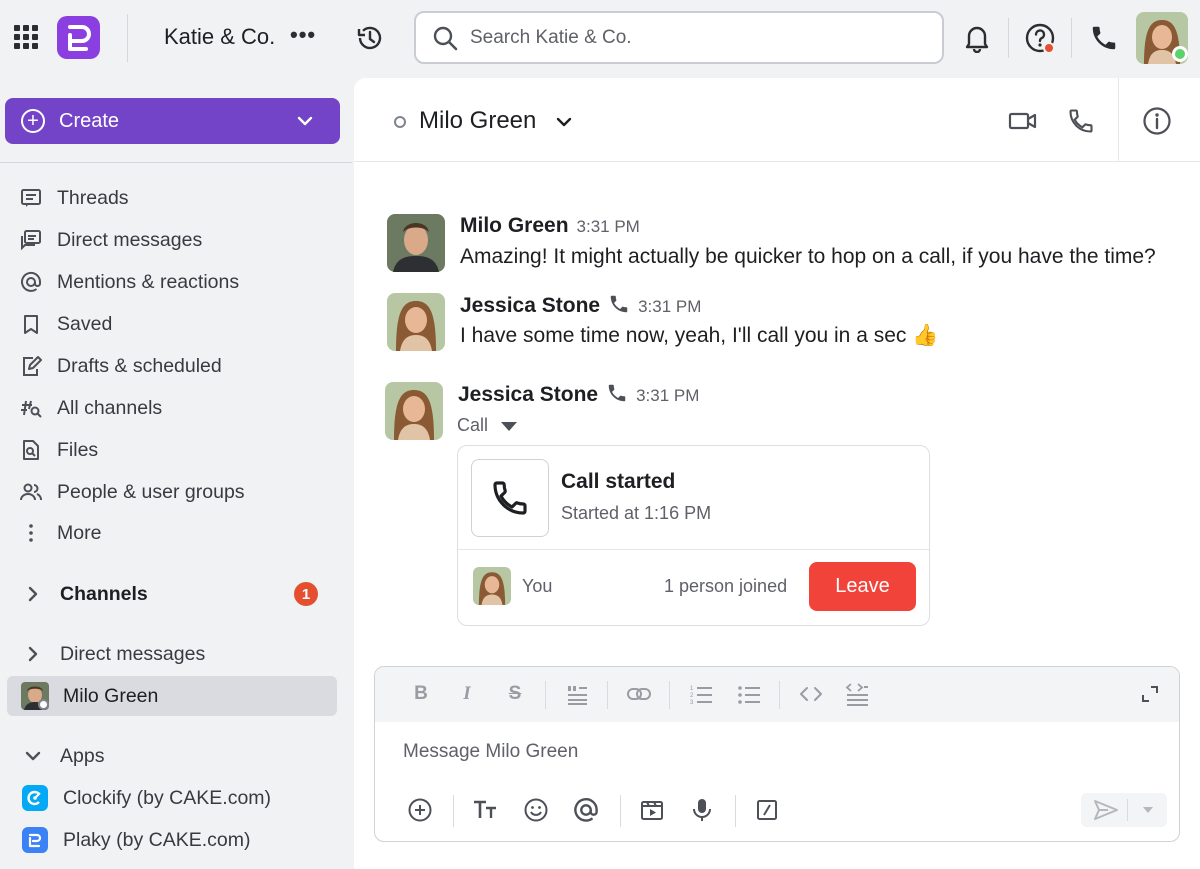 Image resolution: width=1200 pixels, height=869 pixels. I want to click on apps-label: Apps, so click(82, 755).